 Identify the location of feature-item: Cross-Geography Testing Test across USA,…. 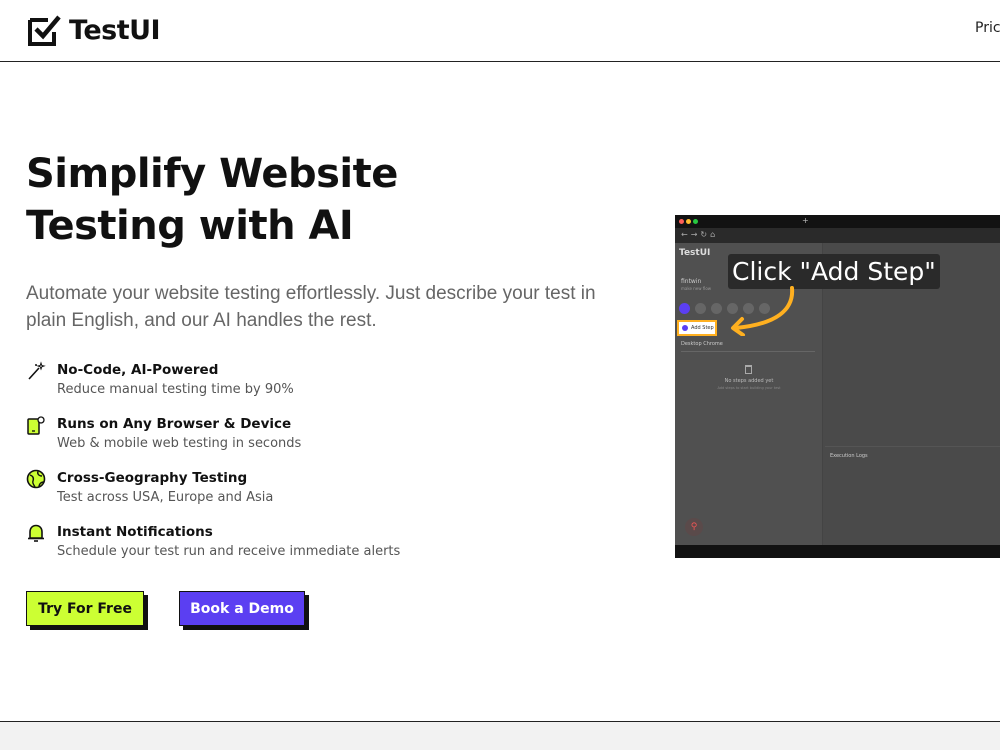
(326, 496).